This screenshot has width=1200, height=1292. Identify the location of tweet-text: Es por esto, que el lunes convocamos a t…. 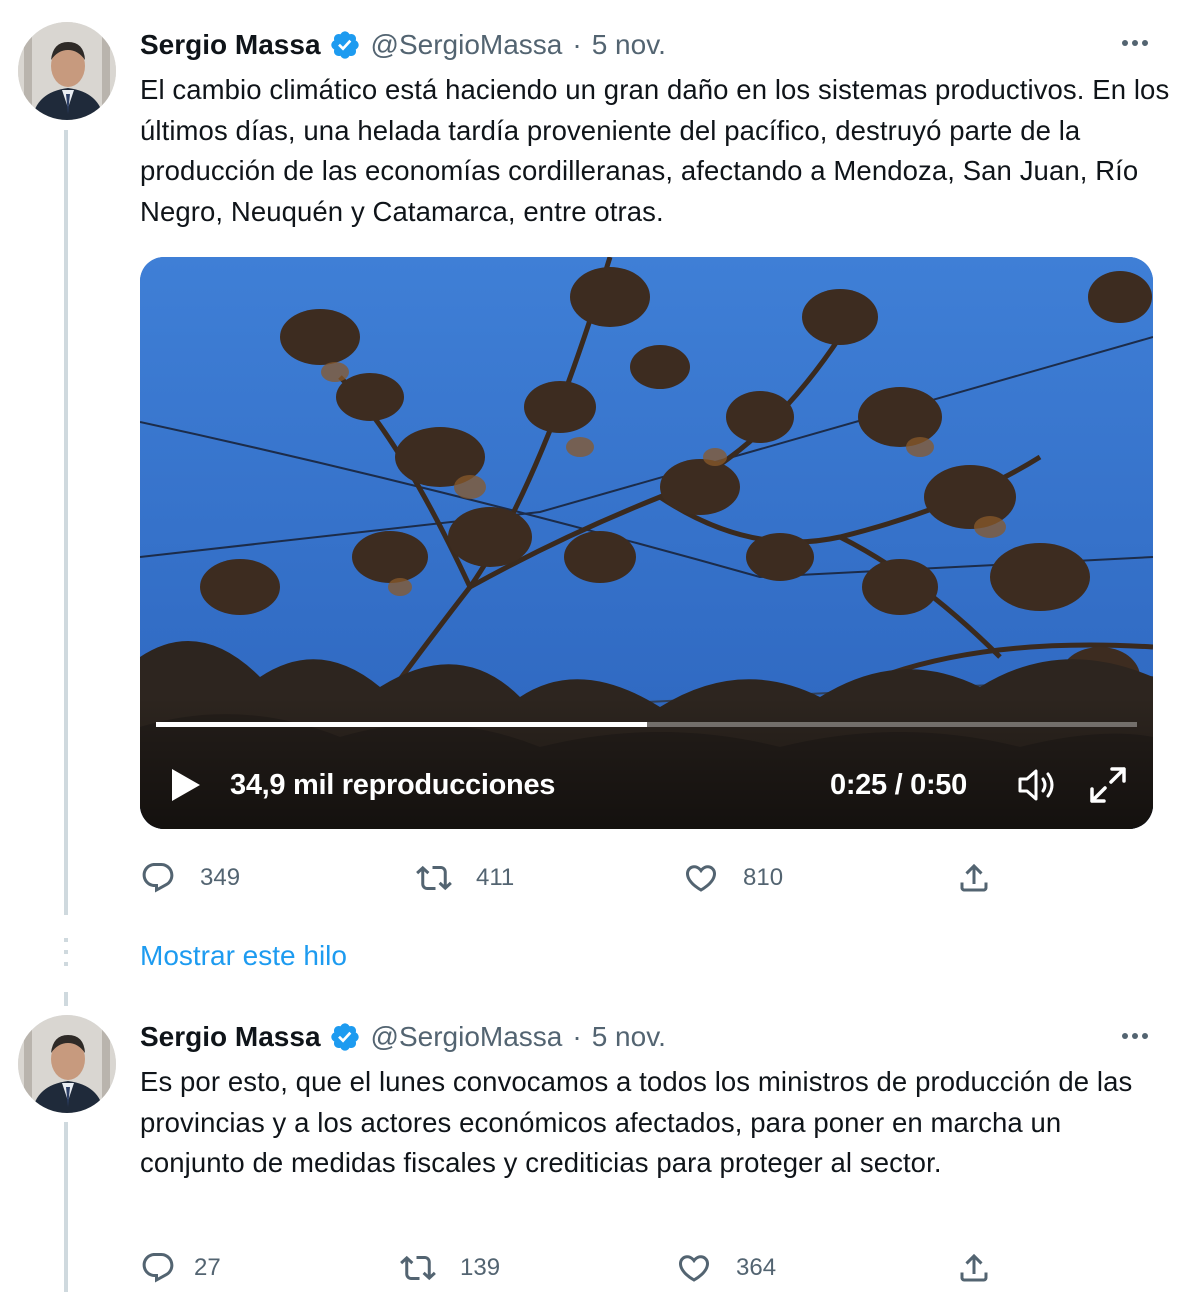
(636, 1122).